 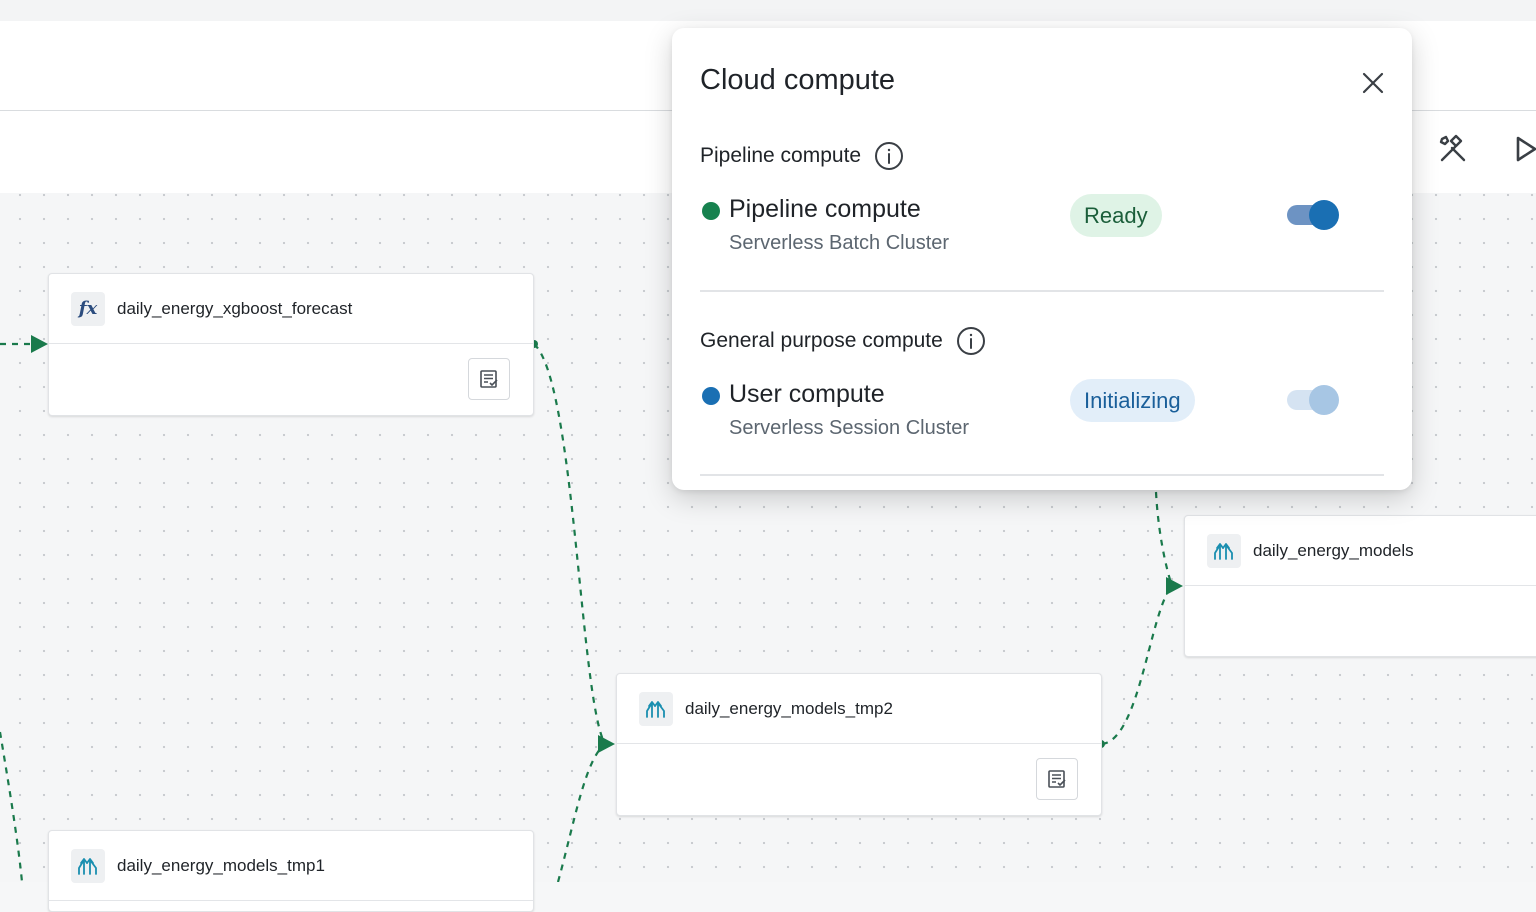 What do you see at coordinates (88, 308) in the screenshot?
I see `function-icon: fx` at bounding box center [88, 308].